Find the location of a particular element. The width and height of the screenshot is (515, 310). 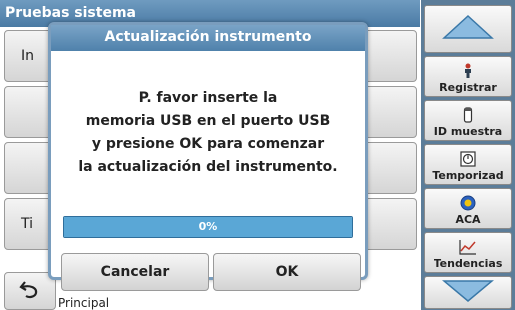

scroll-down-button is located at coordinates (468, 292).